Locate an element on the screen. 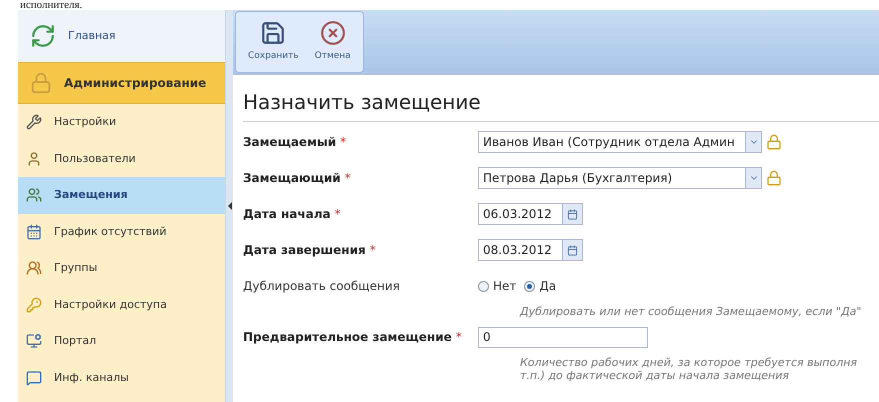 This screenshot has height=402, width=879. radio-option: Нет is located at coordinates (497, 286).